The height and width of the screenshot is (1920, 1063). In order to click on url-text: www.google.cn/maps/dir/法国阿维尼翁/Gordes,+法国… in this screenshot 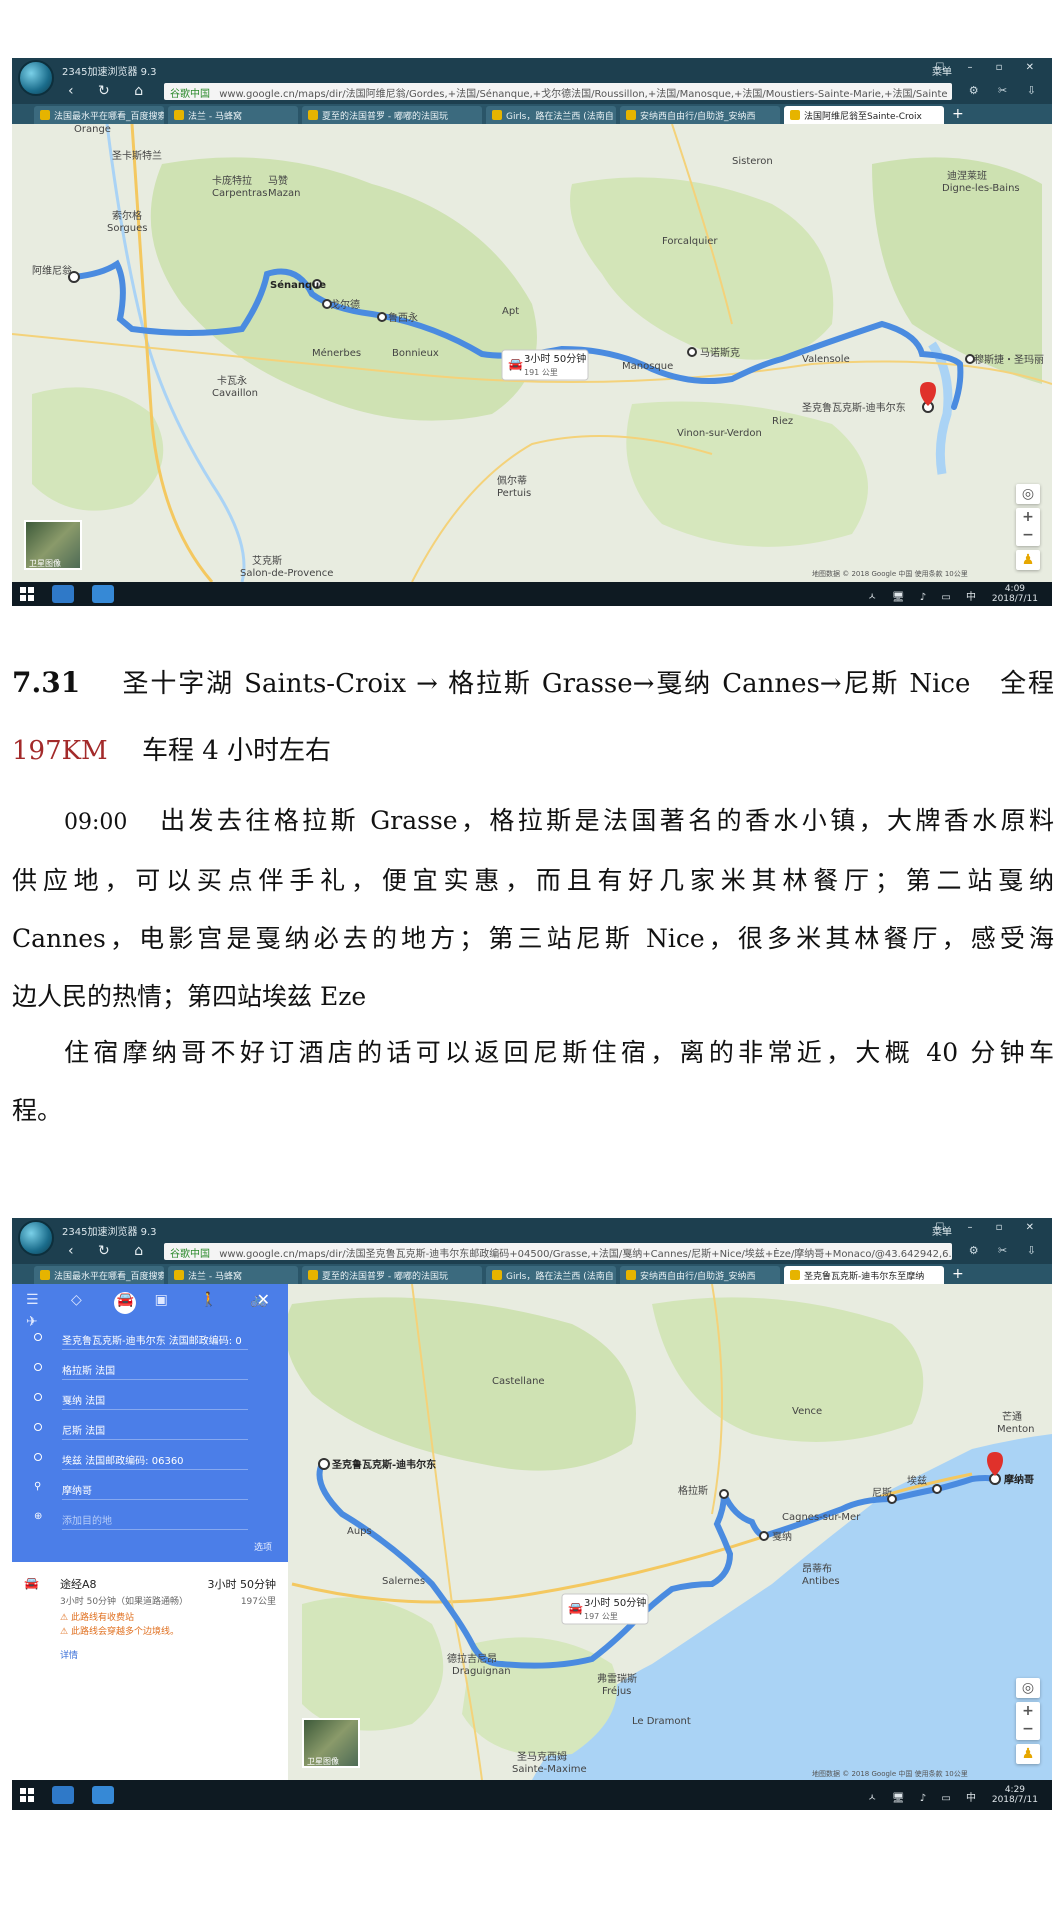, I will do `click(583, 94)`.